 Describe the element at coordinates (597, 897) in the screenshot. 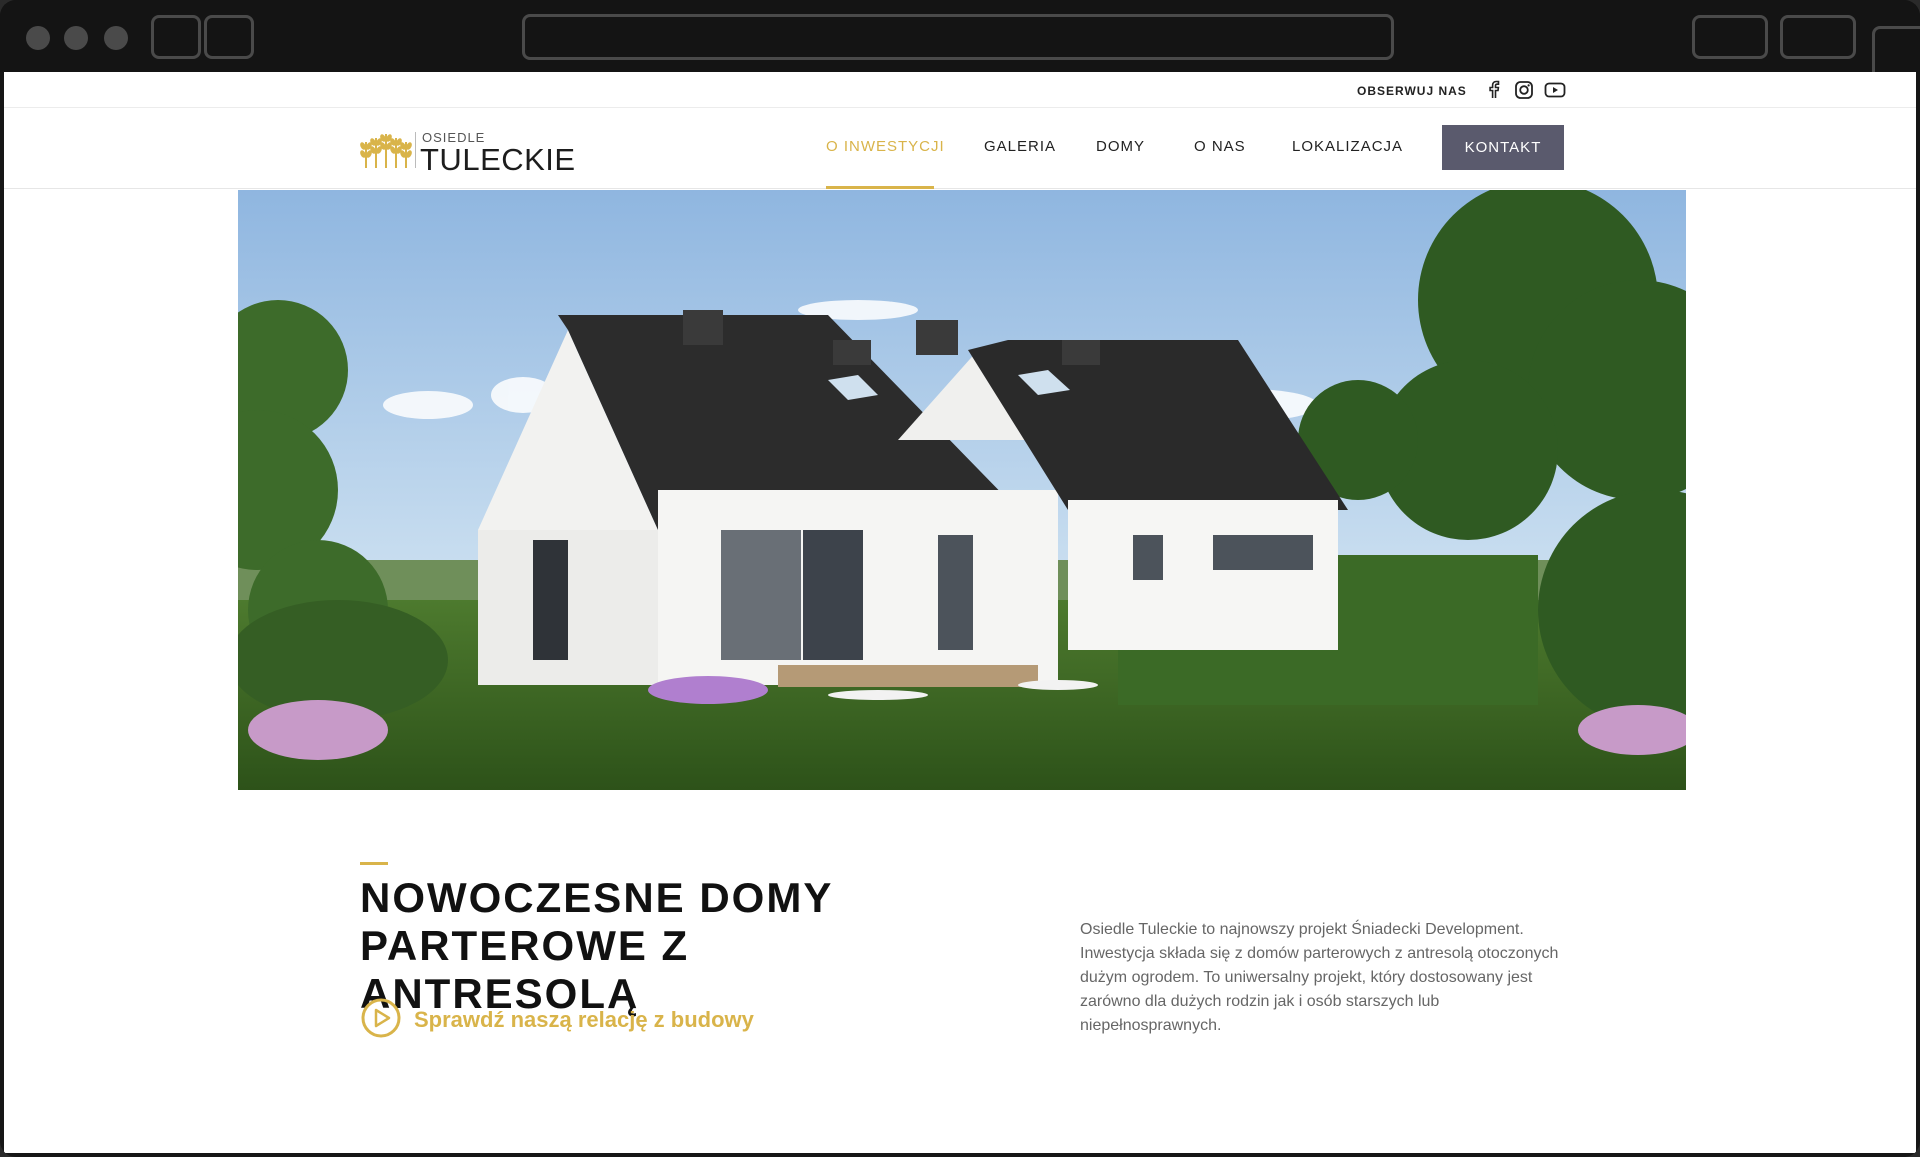

I see `headline-line-1: NOWOCZESNE DOMY` at that location.